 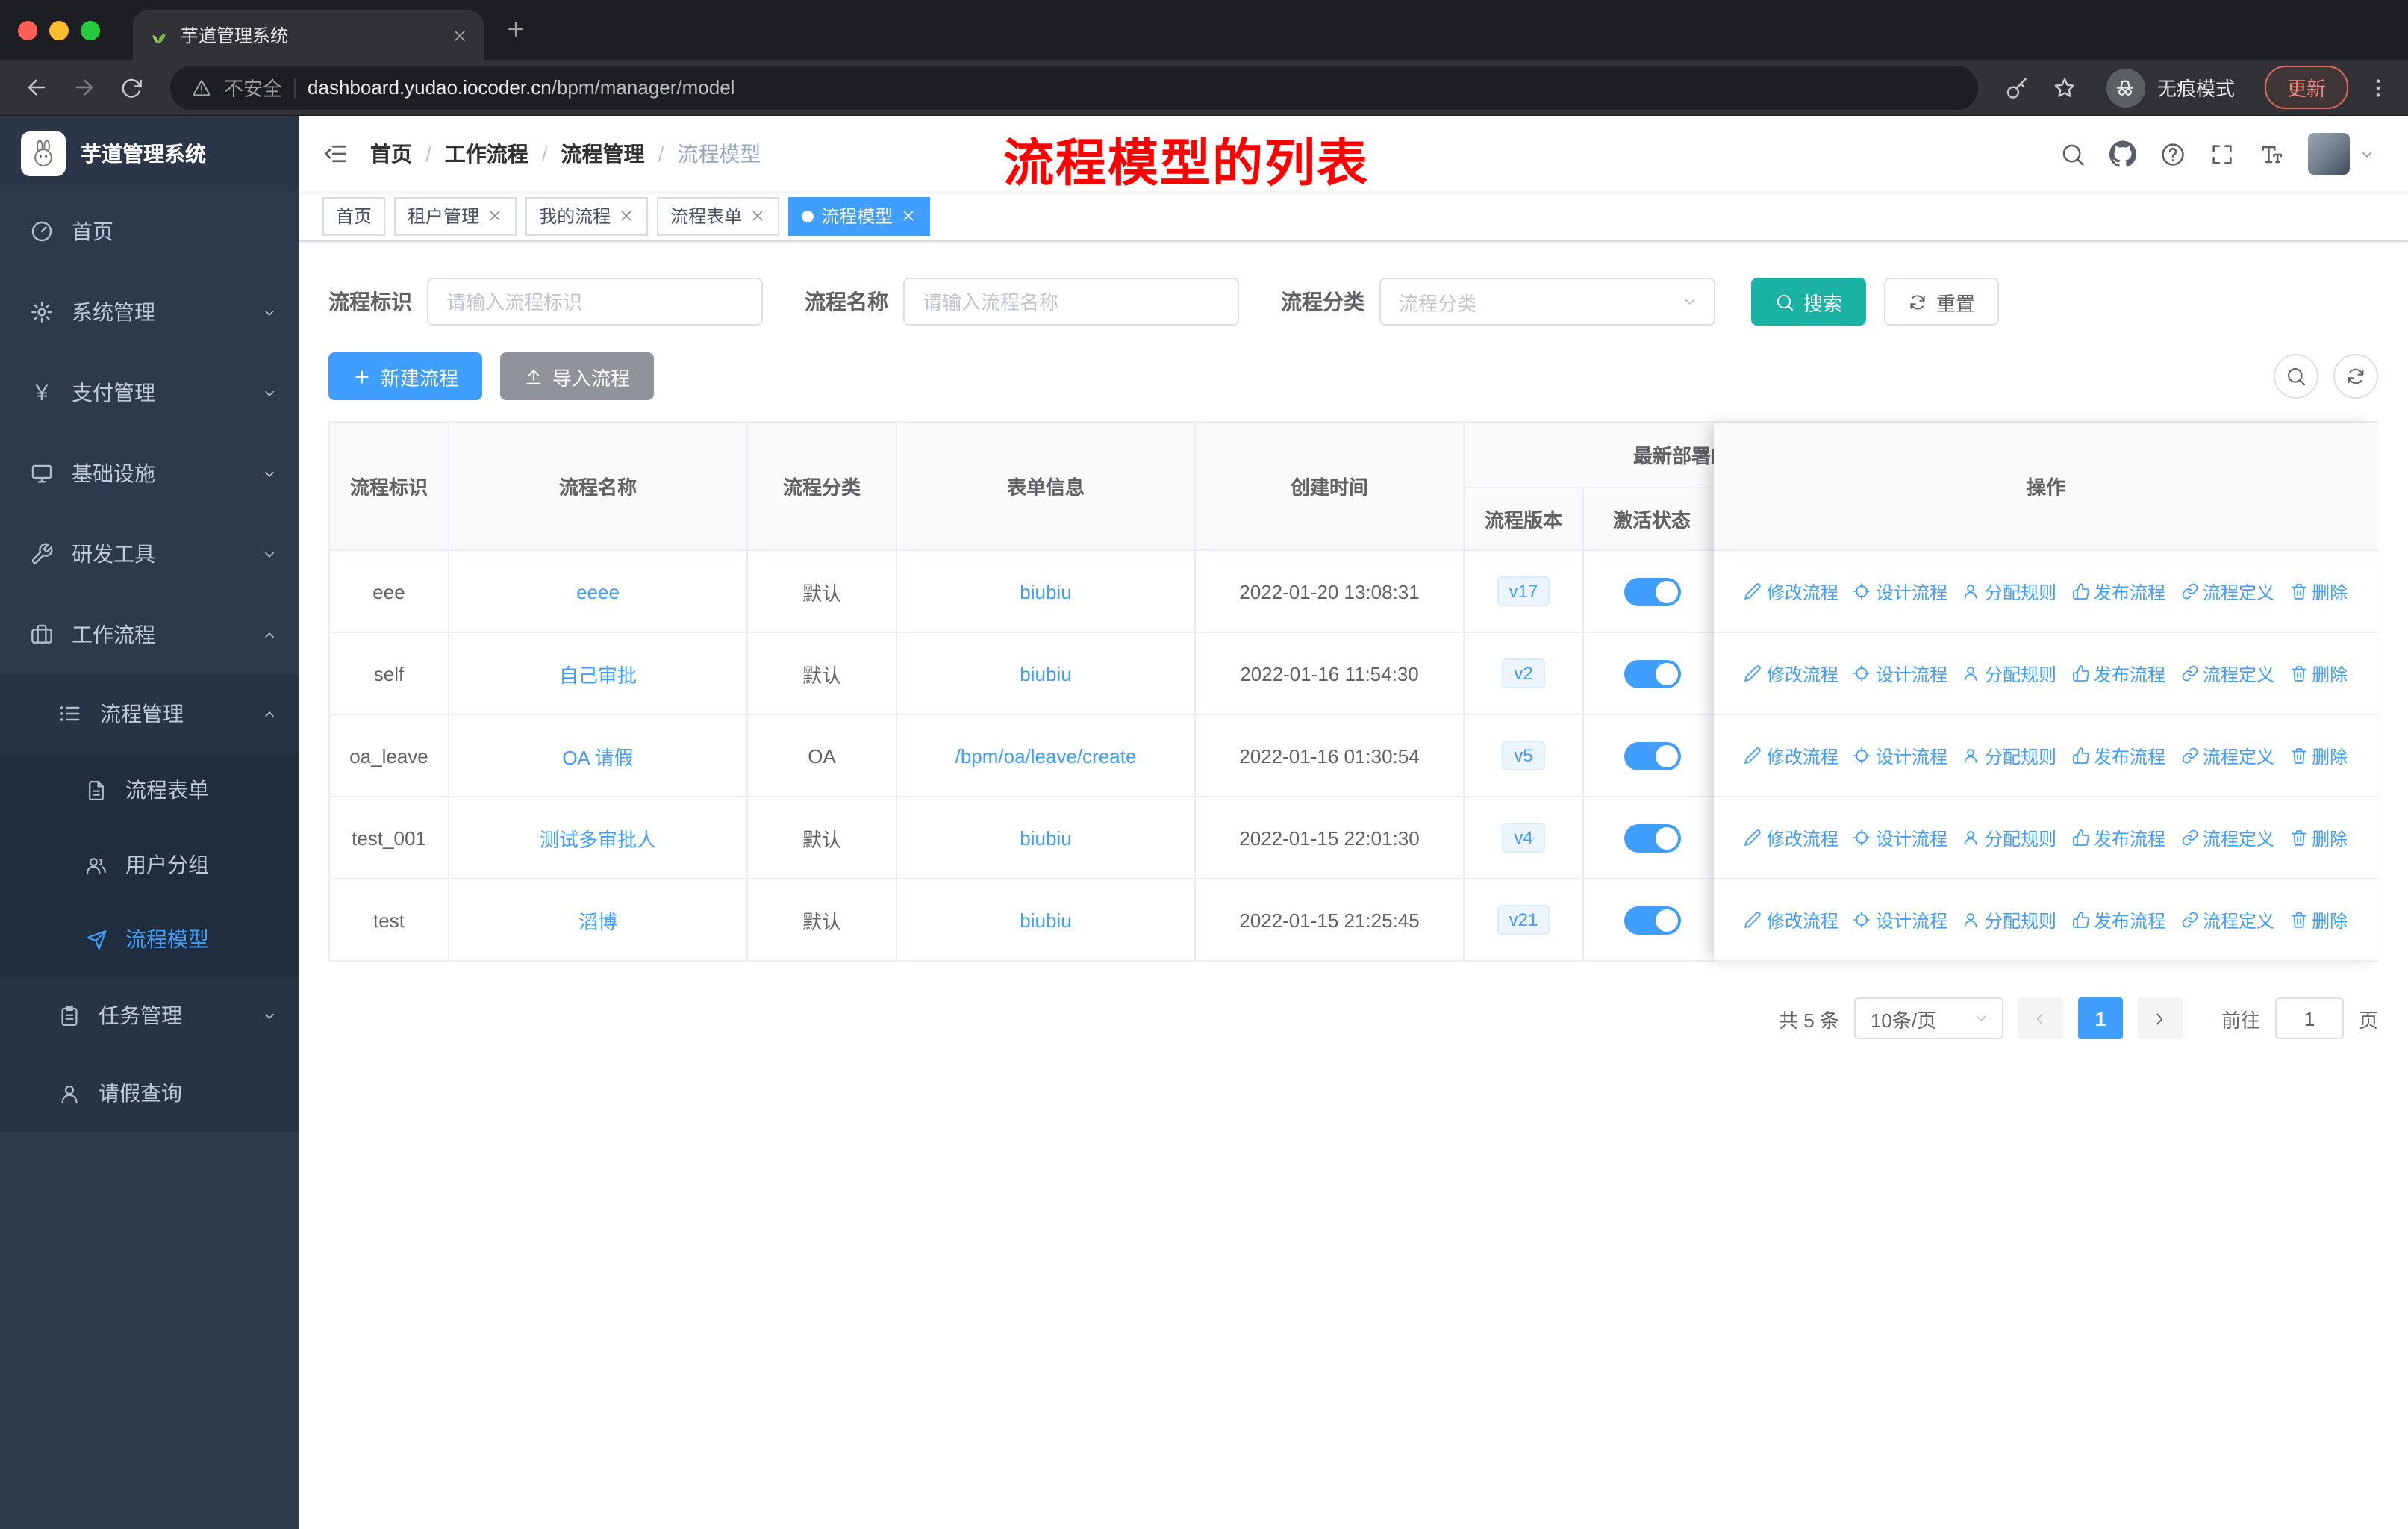 What do you see at coordinates (1809, 302) in the screenshot?
I see `search-button: 搜索` at bounding box center [1809, 302].